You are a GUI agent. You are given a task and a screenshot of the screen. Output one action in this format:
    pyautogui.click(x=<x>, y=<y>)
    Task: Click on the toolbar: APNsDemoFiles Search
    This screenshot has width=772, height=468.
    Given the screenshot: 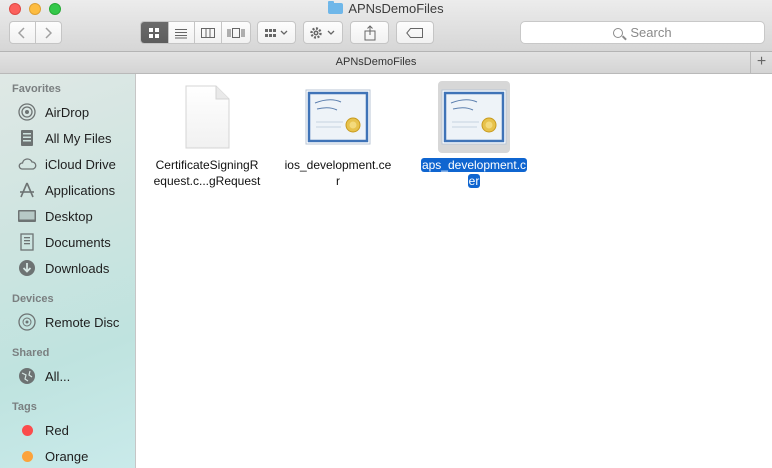 What is the action you would take?
    pyautogui.click(x=386, y=26)
    